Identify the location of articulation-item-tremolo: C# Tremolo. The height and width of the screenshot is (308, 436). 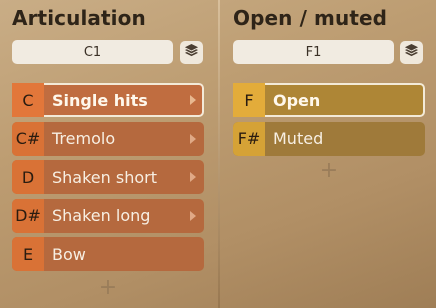
(108, 138).